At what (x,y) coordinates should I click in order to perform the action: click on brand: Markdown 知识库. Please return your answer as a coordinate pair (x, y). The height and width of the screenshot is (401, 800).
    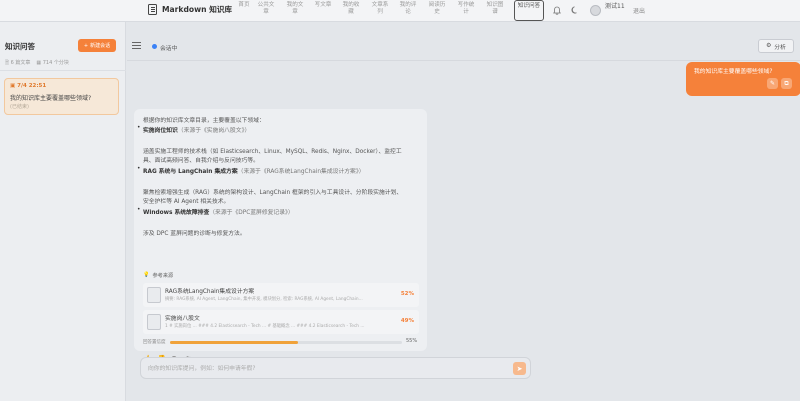
    Looking at the image, I should click on (190, 9).